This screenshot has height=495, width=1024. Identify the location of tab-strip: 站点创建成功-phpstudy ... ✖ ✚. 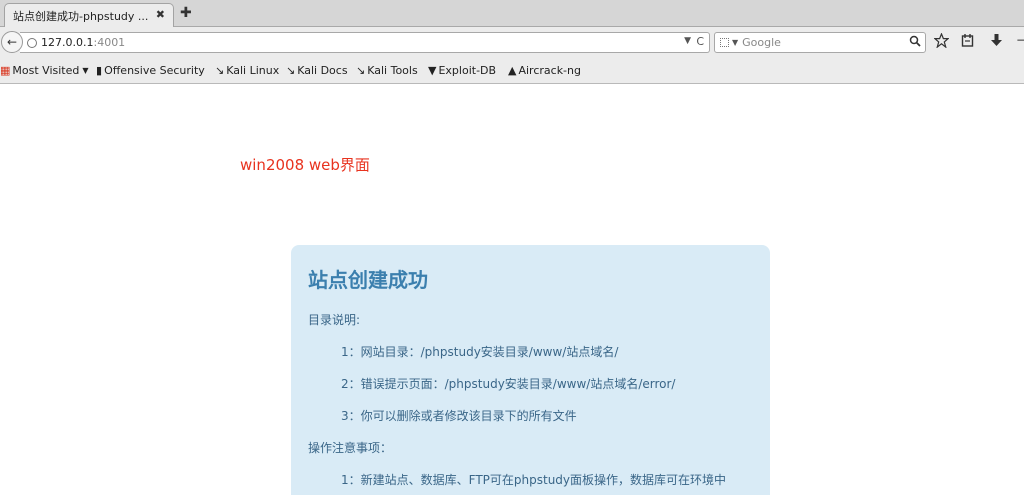
(512, 13).